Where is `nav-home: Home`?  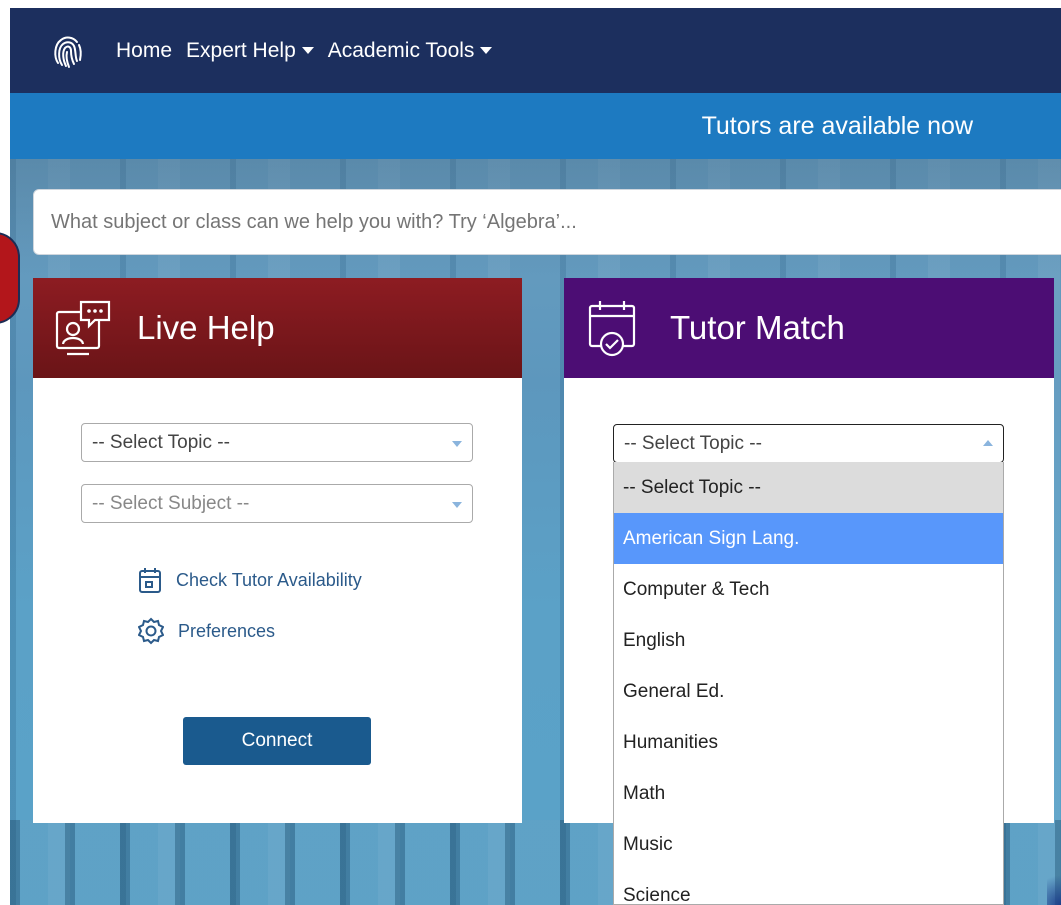
nav-home: Home is located at coordinates (144, 51).